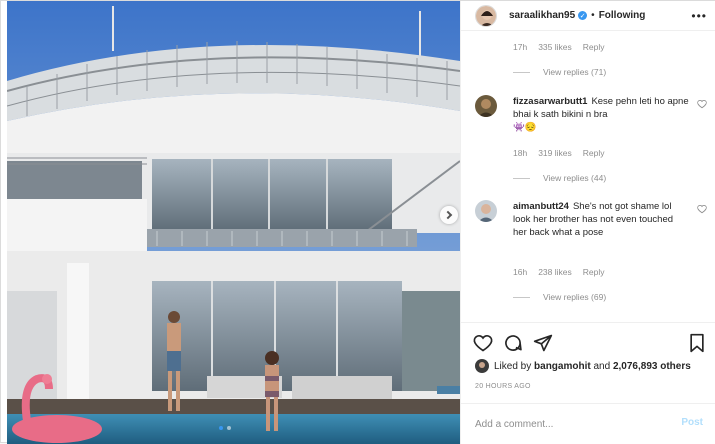 The image size is (715, 444). Describe the element at coordinates (562, 366) in the screenshot. I see `liker-username: bangamohit` at that location.